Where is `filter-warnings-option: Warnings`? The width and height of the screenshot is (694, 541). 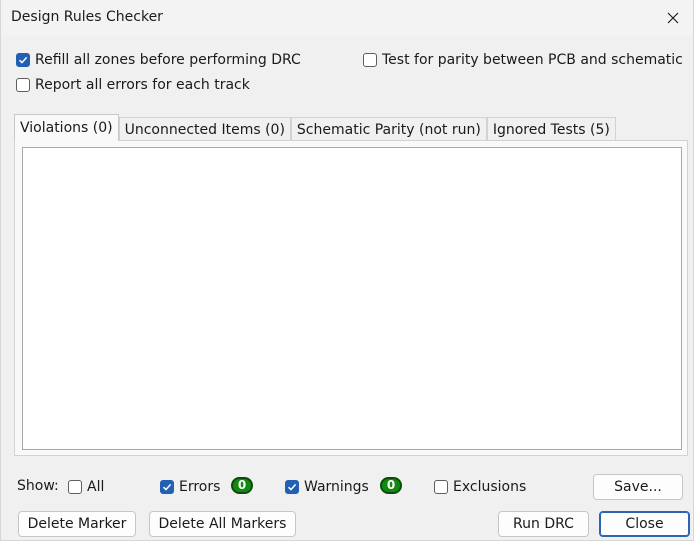
filter-warnings-option: Warnings is located at coordinates (327, 487).